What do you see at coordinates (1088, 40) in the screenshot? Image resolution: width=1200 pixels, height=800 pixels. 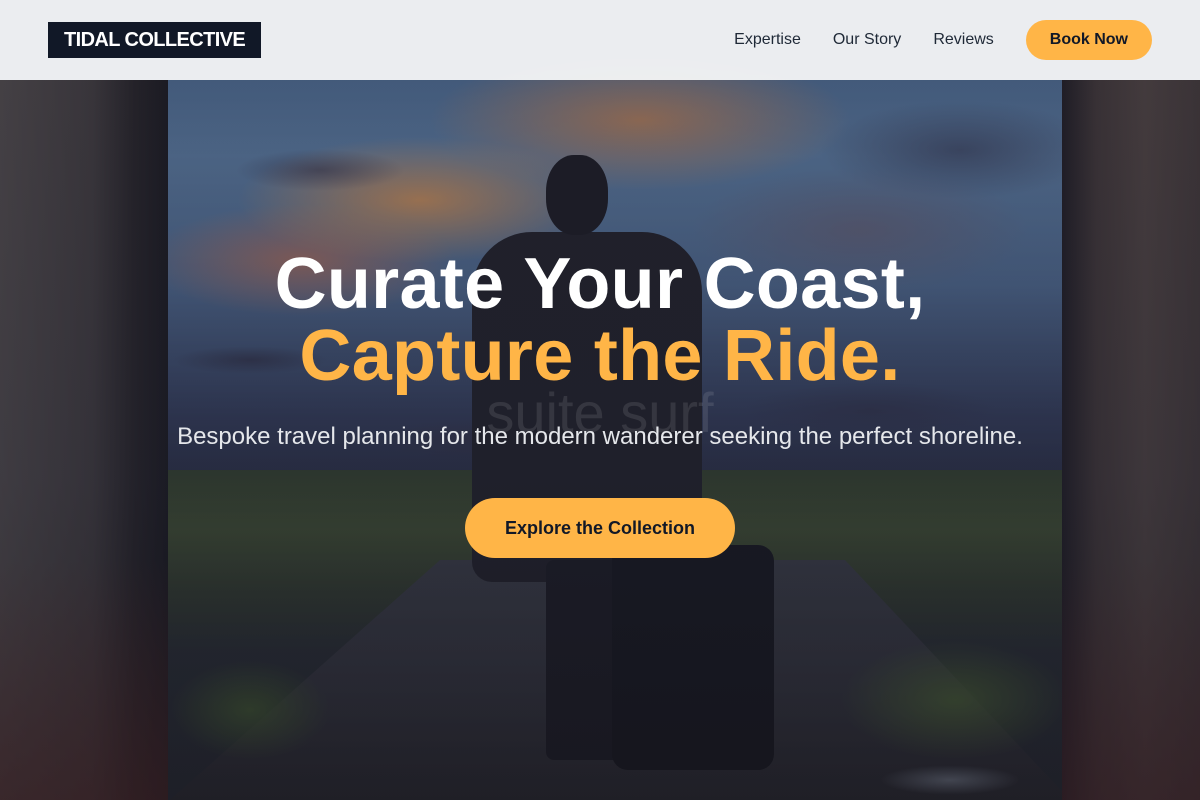 I see `book-now-button: Book Now` at bounding box center [1088, 40].